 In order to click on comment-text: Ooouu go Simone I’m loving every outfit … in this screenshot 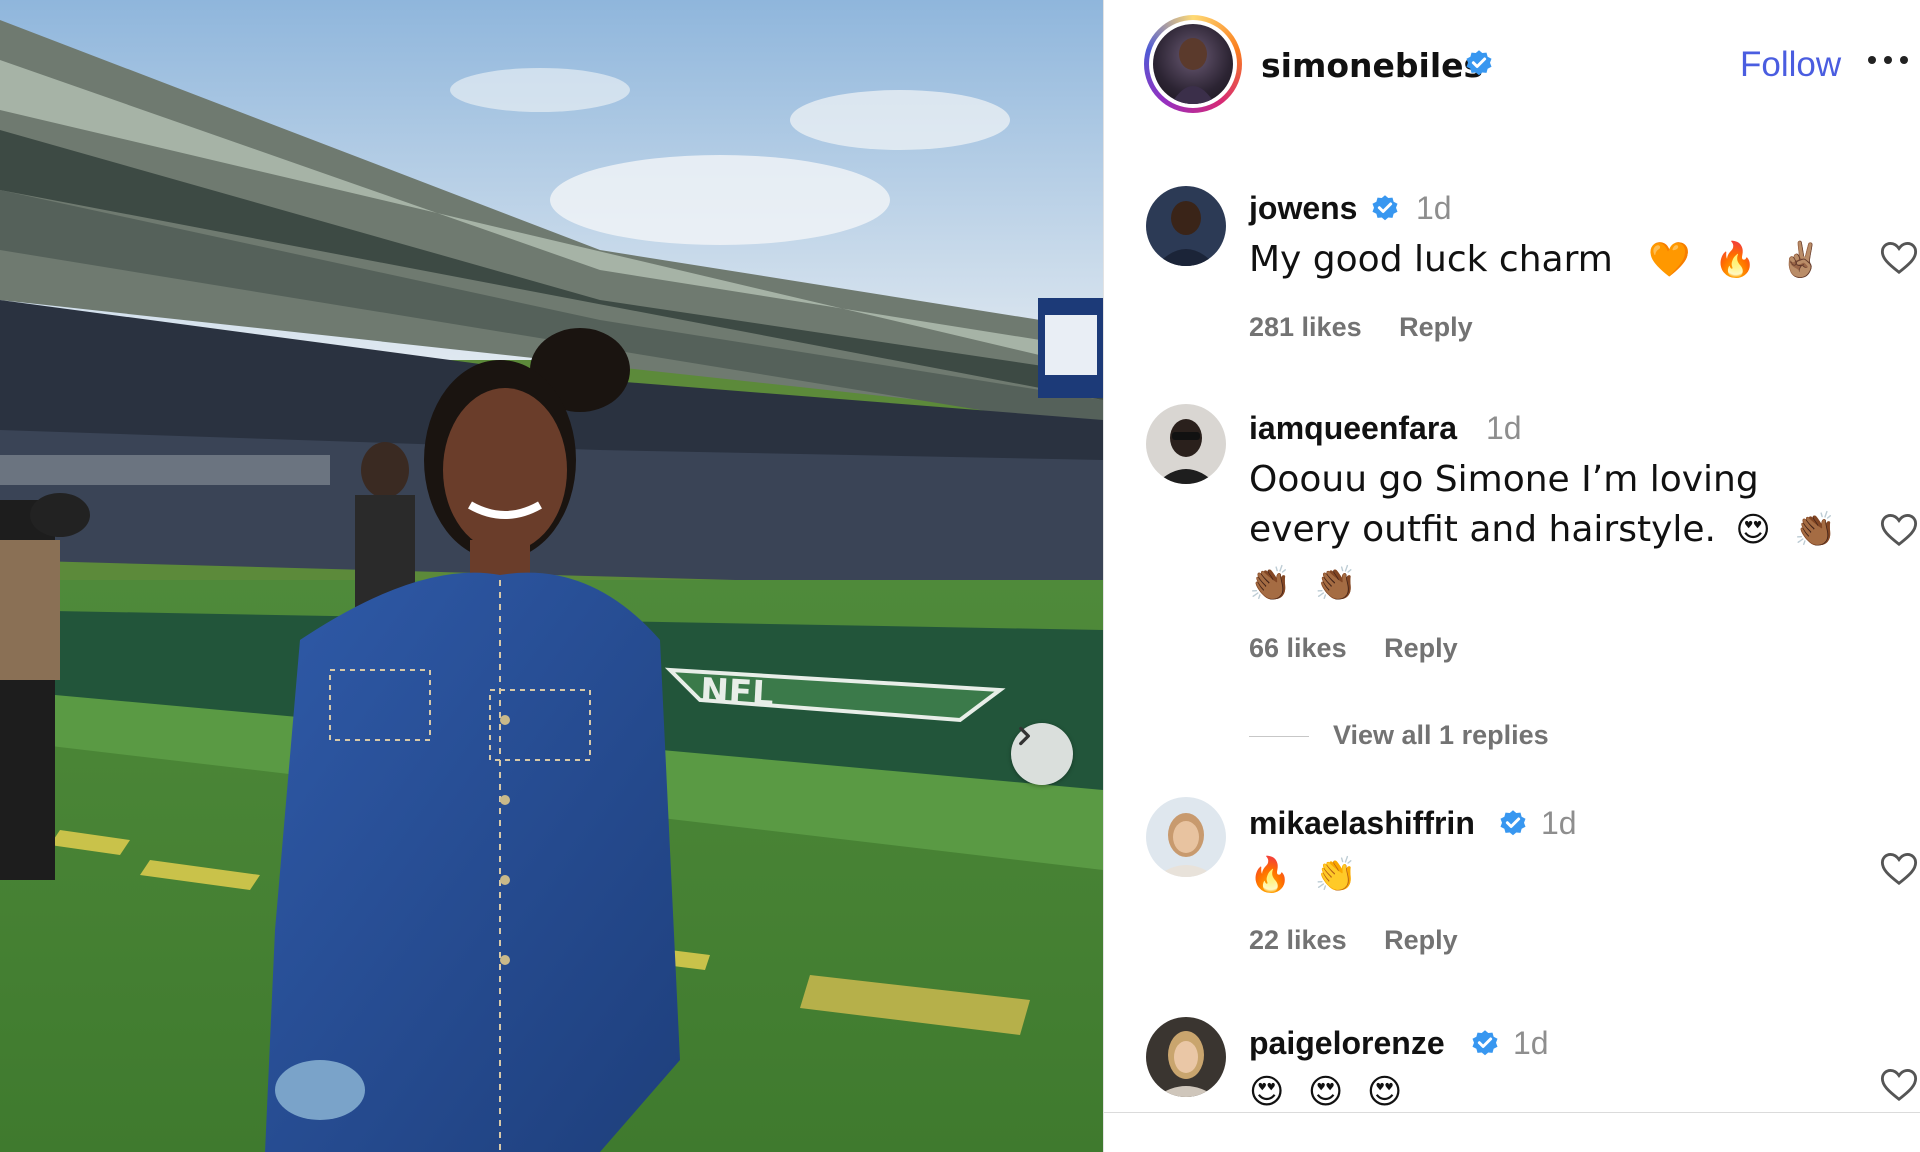, I will do `click(1549, 532)`.